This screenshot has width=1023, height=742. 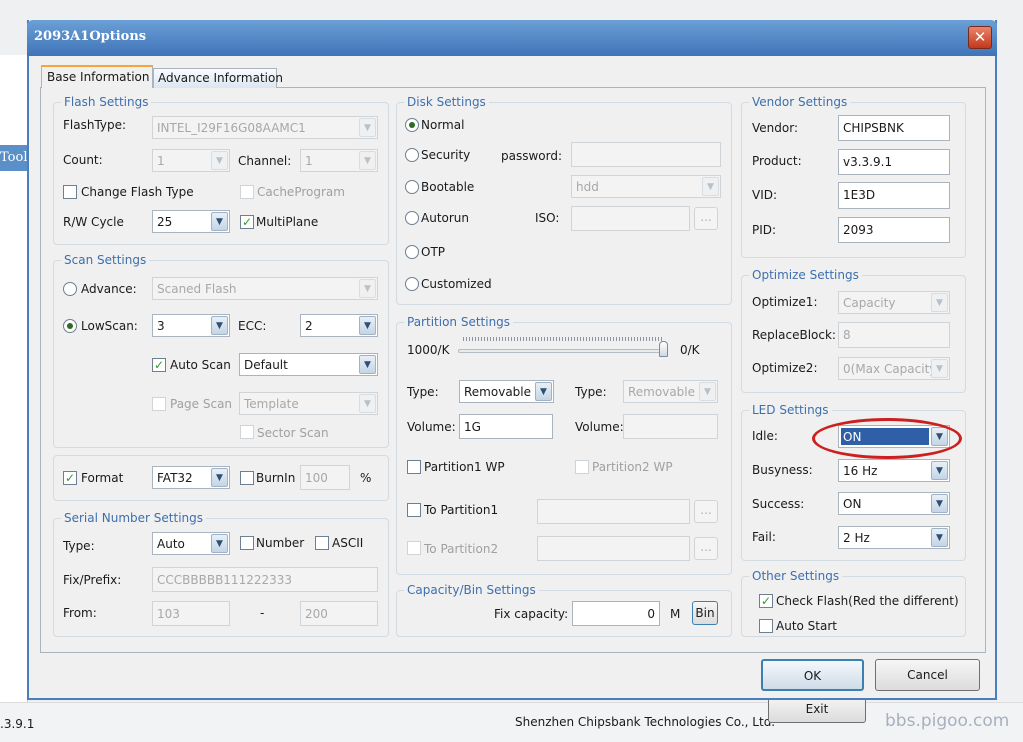 I want to click on sector-scan-checkbox, so click(x=247, y=432).